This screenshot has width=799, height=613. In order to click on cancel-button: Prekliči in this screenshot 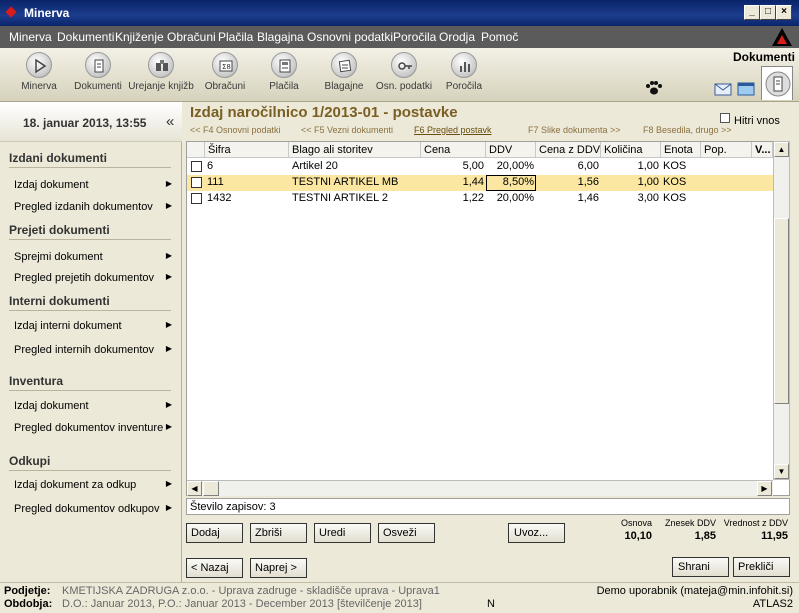, I will do `click(761, 567)`.